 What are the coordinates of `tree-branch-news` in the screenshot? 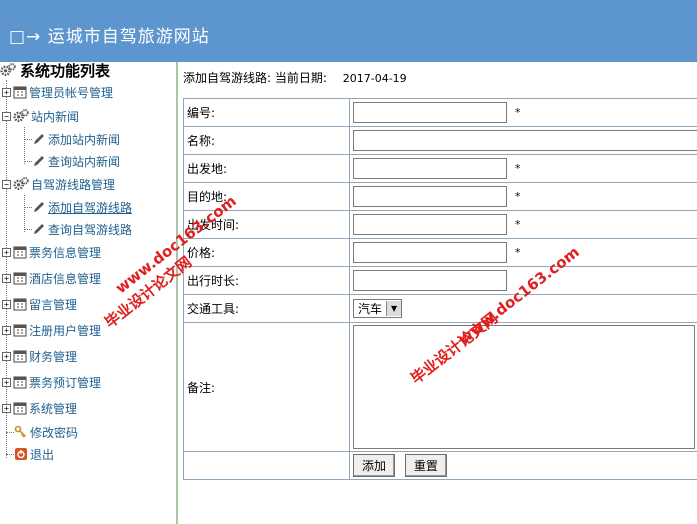 It's located at (24, 145).